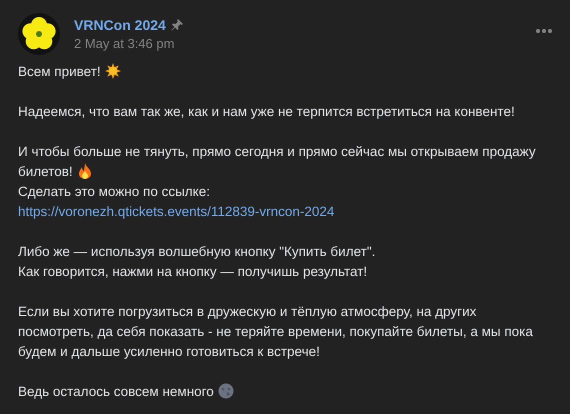 The width and height of the screenshot is (570, 414). I want to click on post-text: Если вы хотите погрузиться в дружескую и тёплую атмосферу, на других посмотреть, да себя показать - не теряйте времени, покупайте билеты, а мы пока будем и дальше усиленно готовиться к встрече!, so click(276, 332).